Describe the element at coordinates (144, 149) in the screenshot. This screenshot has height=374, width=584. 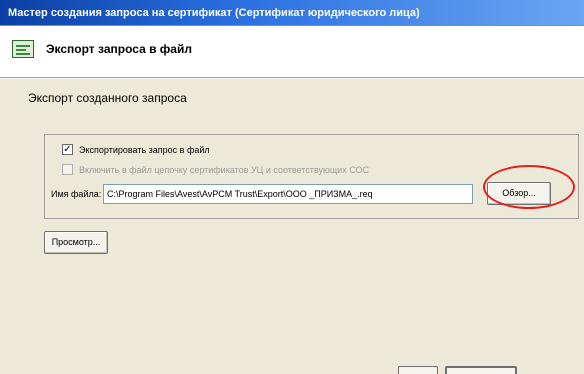
I see `export-to-file-label: Экспортировать запрос в файл` at that location.